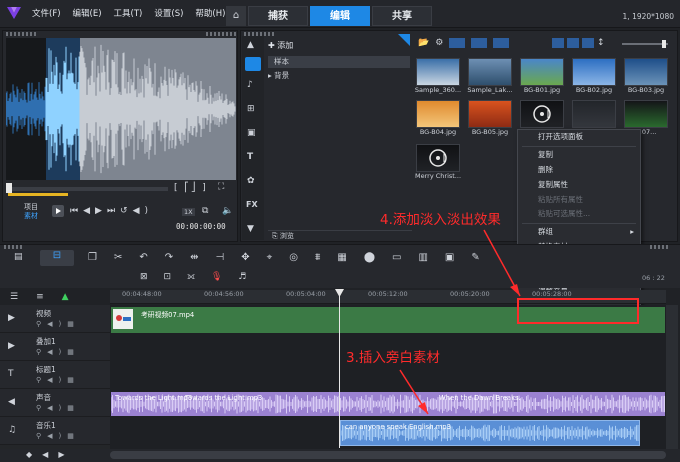  I want to click on fit-icon: ⇹, so click(194, 257).